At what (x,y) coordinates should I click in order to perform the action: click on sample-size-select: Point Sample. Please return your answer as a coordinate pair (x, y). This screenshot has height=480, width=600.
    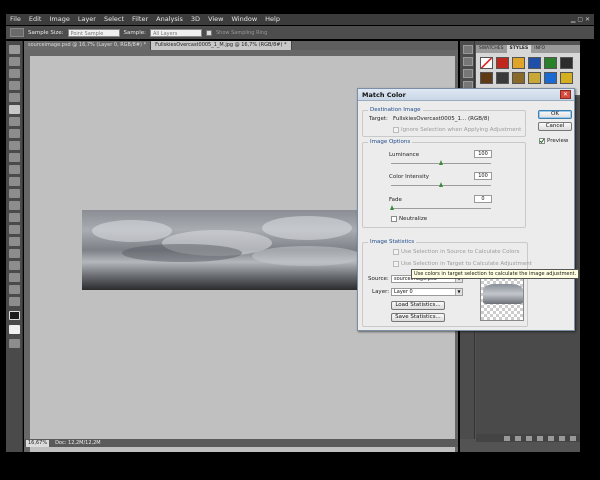
    Looking at the image, I should click on (93, 32).